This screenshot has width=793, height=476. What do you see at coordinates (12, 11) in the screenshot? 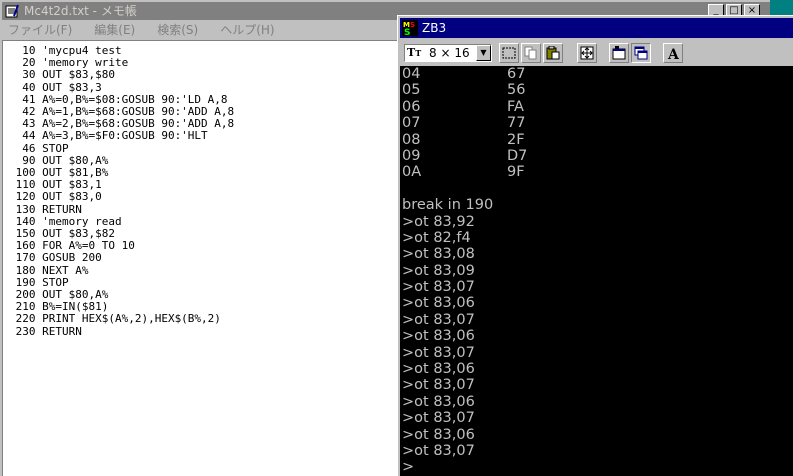
I see `notepad-icon` at bounding box center [12, 11].